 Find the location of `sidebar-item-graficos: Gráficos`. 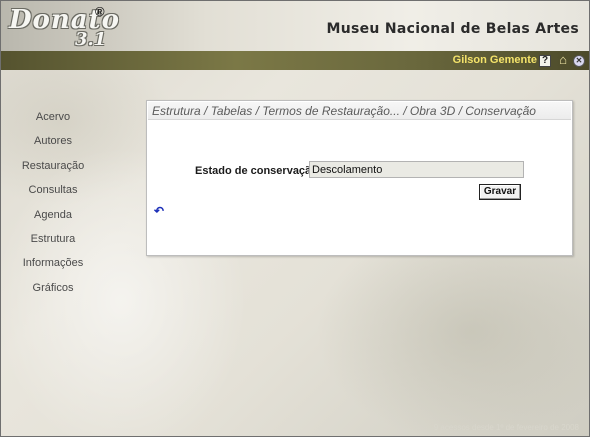

sidebar-item-graficos: Gráficos is located at coordinates (53, 288).